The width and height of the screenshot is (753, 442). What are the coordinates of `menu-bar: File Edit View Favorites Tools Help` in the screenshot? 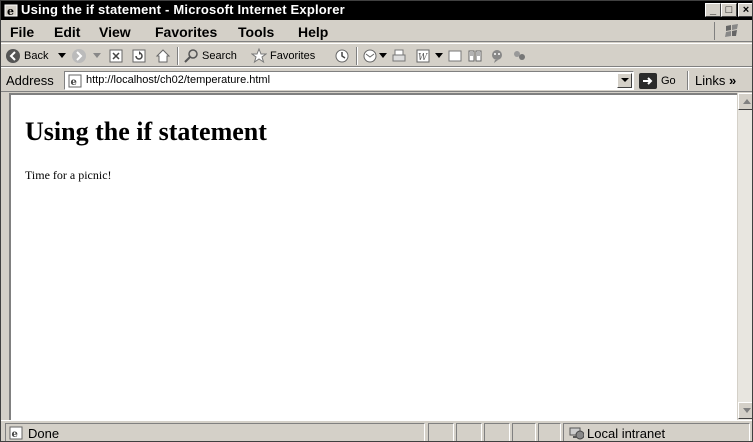 It's located at (376, 31).